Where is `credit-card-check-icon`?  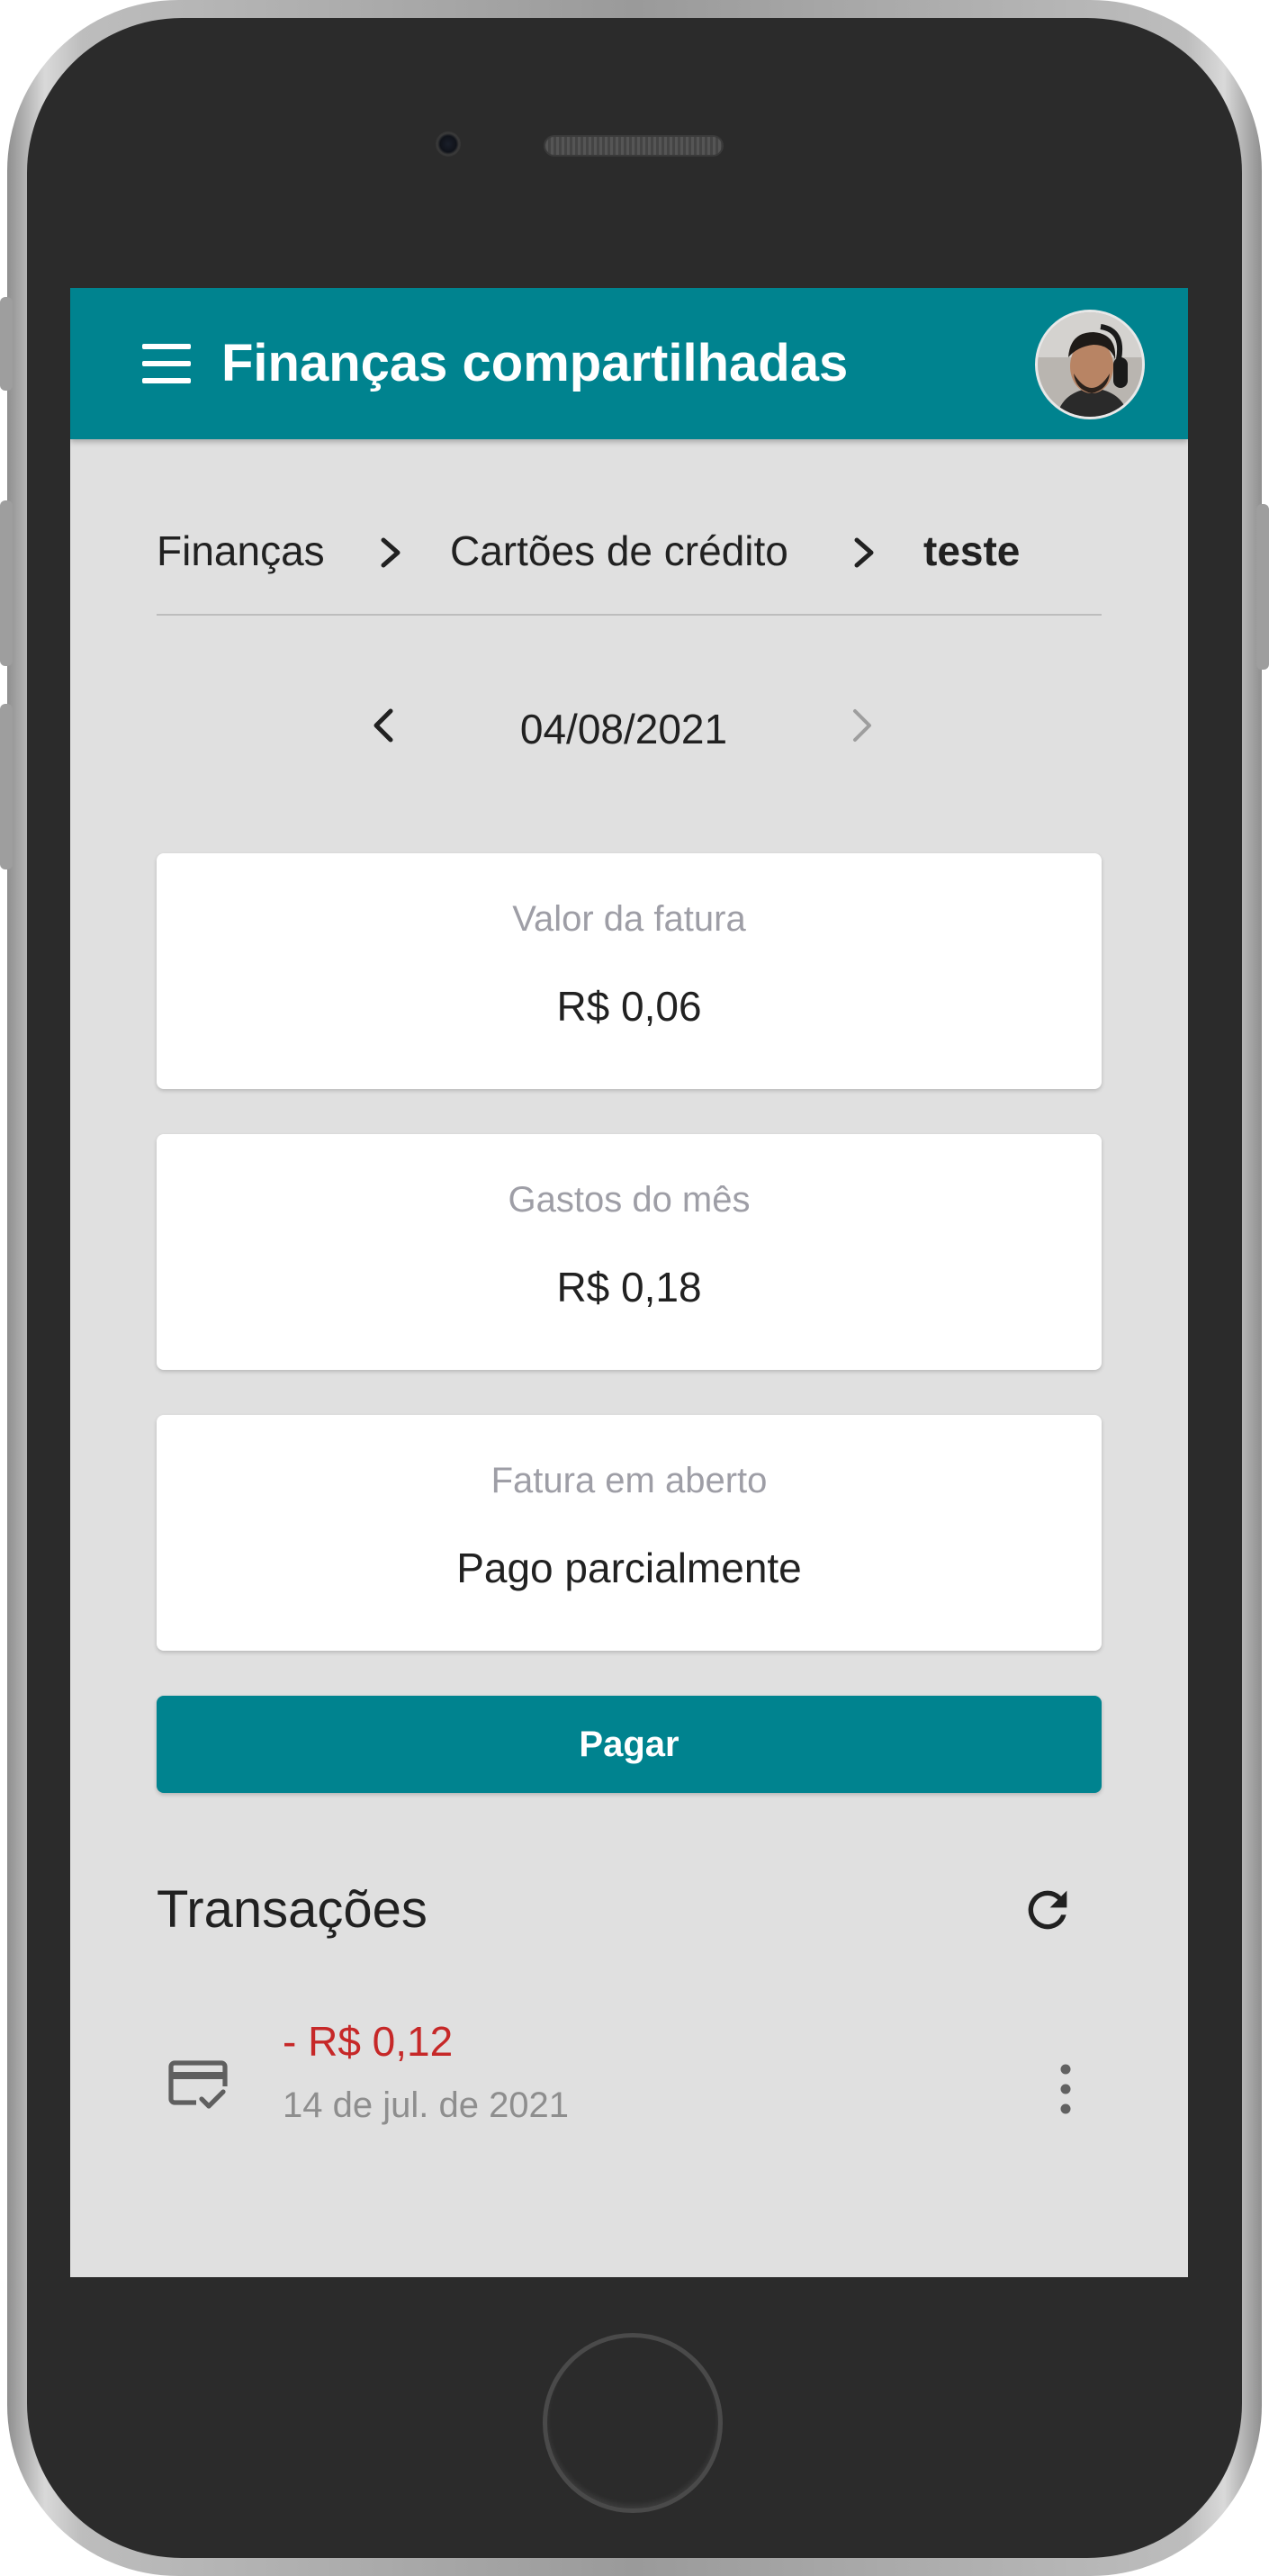 credit-card-check-icon is located at coordinates (199, 2087).